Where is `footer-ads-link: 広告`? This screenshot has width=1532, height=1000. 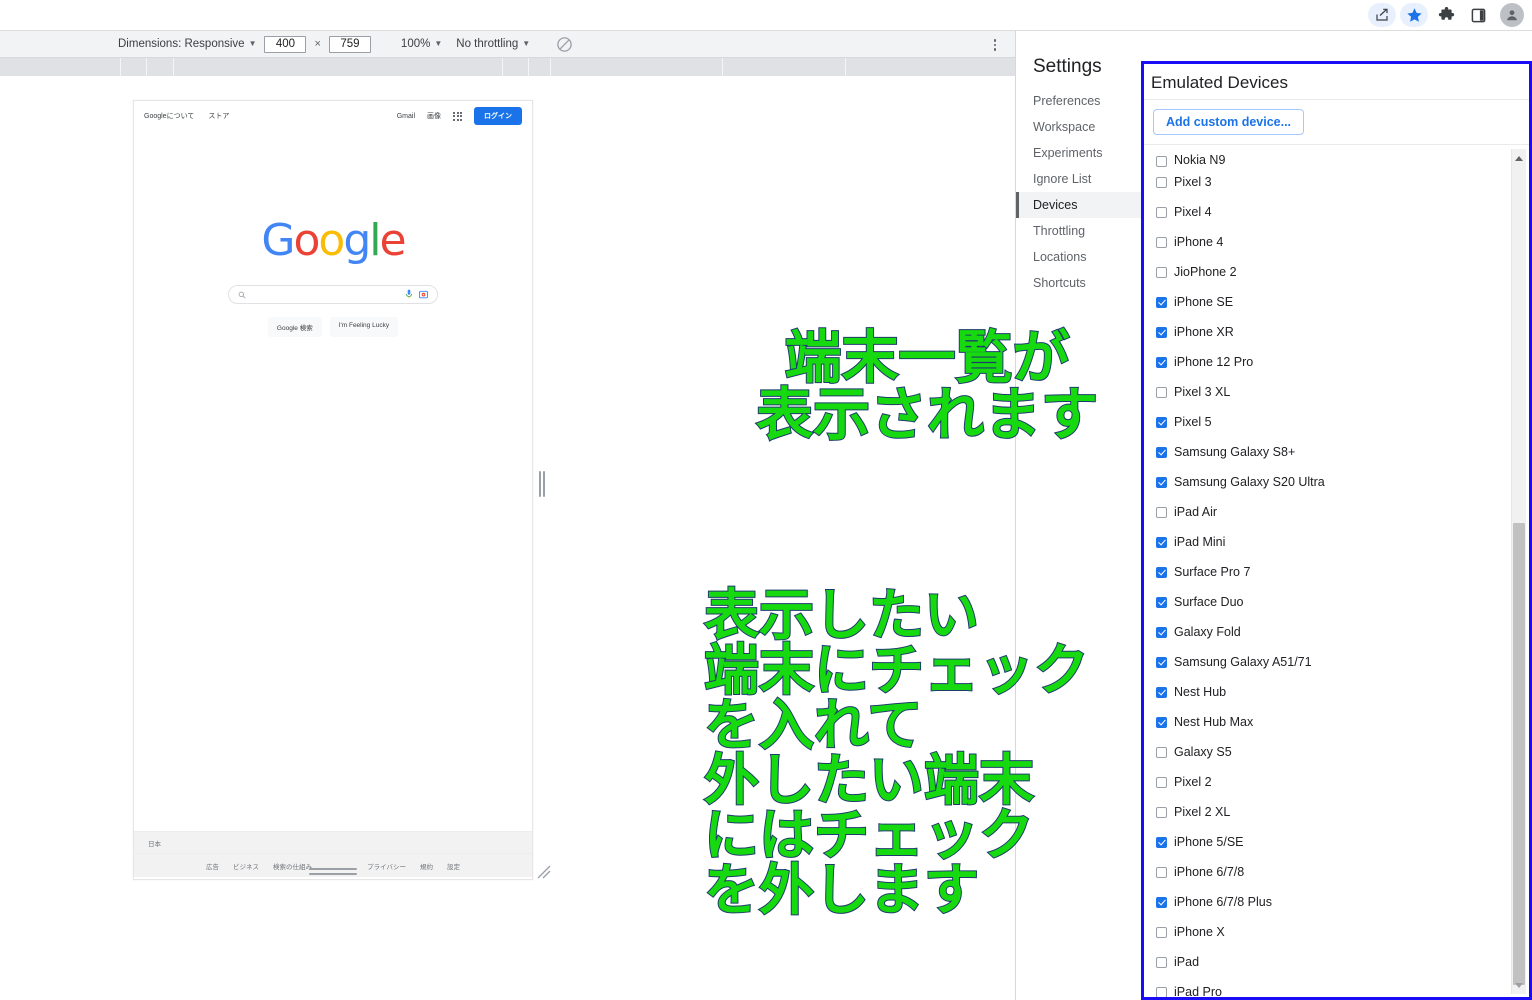
footer-ads-link: 広告 is located at coordinates (212, 866).